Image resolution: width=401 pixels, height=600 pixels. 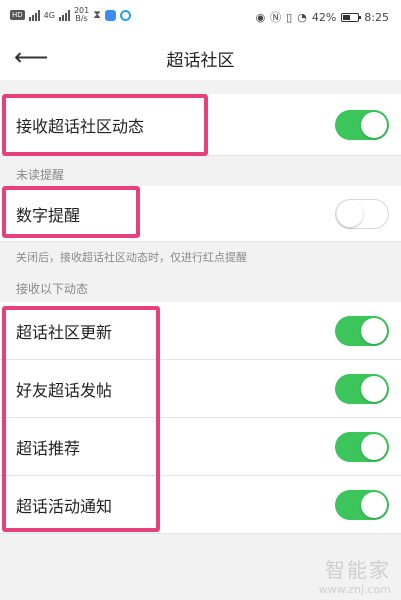 What do you see at coordinates (354, 589) in the screenshot?
I see `watermark-url: www.znj.com` at bounding box center [354, 589].